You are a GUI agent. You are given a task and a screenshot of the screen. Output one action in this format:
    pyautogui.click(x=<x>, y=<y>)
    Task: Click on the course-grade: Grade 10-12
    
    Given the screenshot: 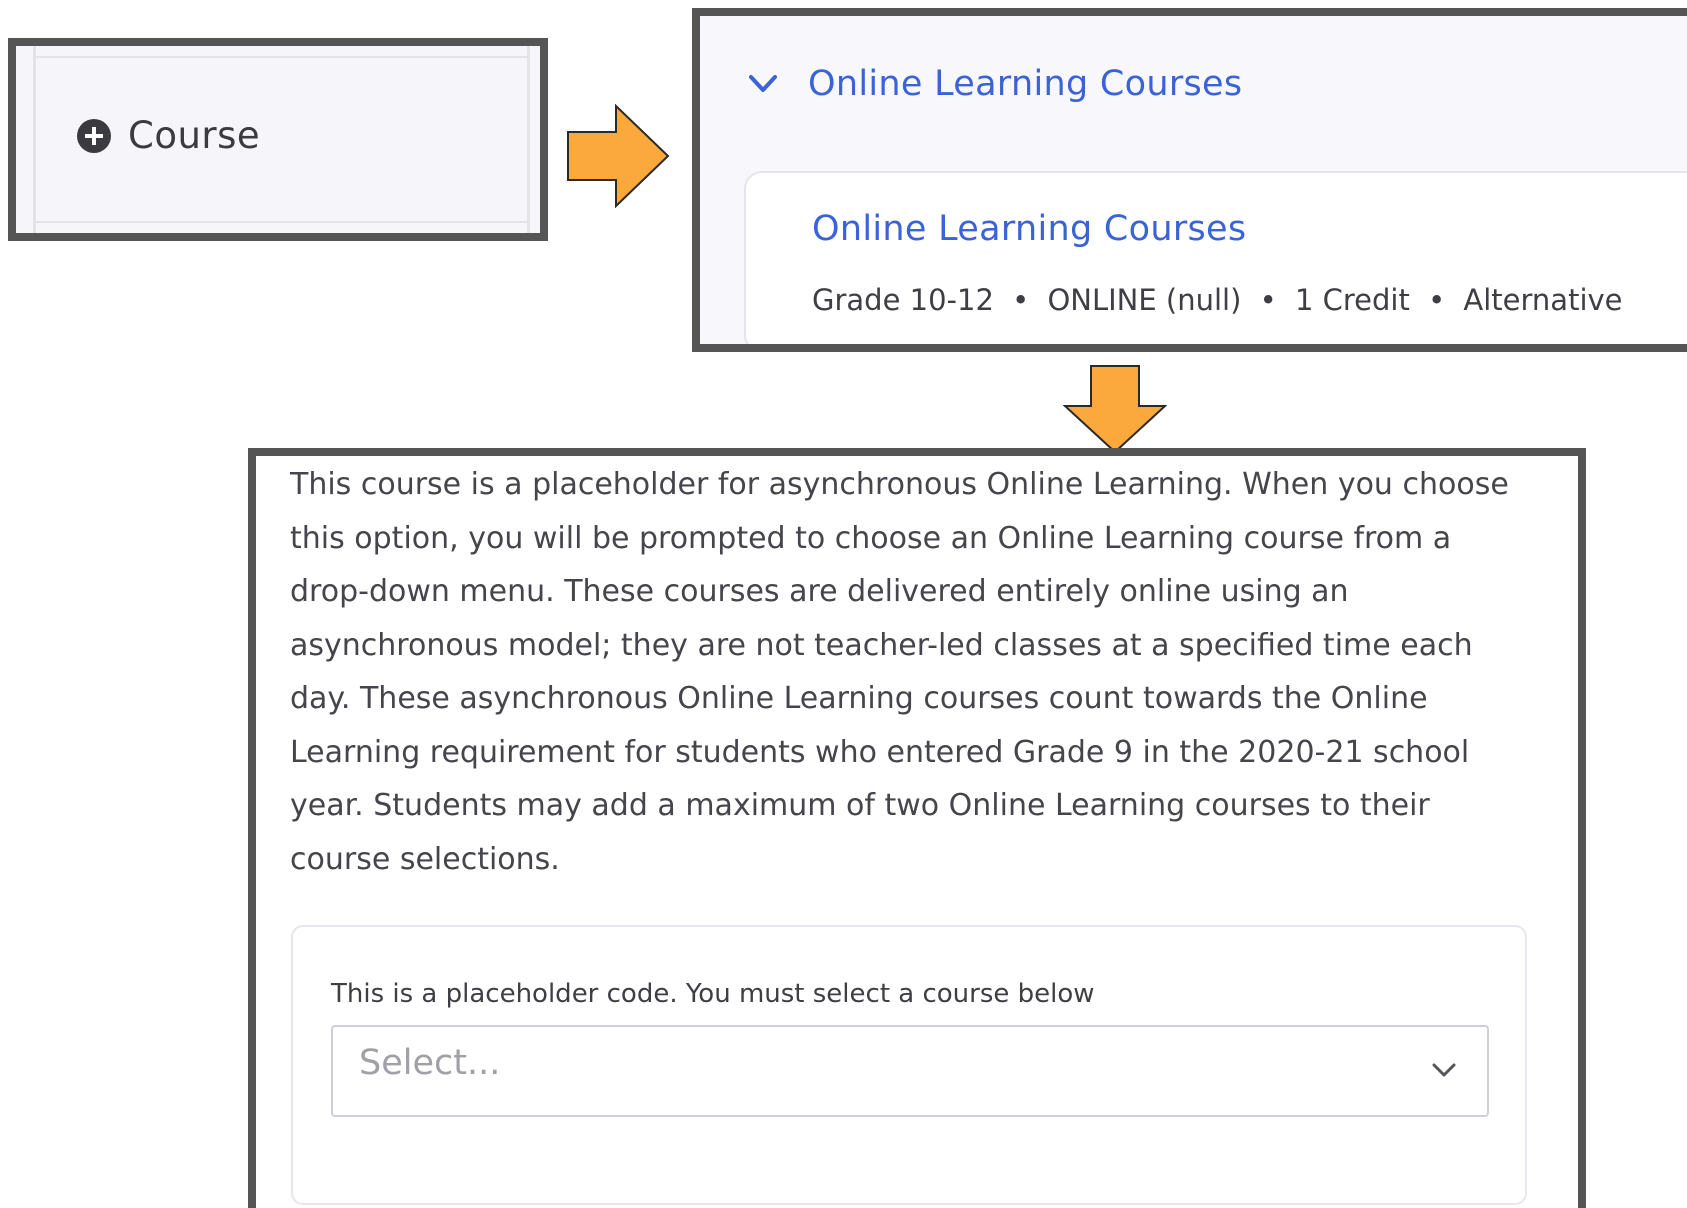 What is the action you would take?
    pyautogui.click(x=903, y=300)
    